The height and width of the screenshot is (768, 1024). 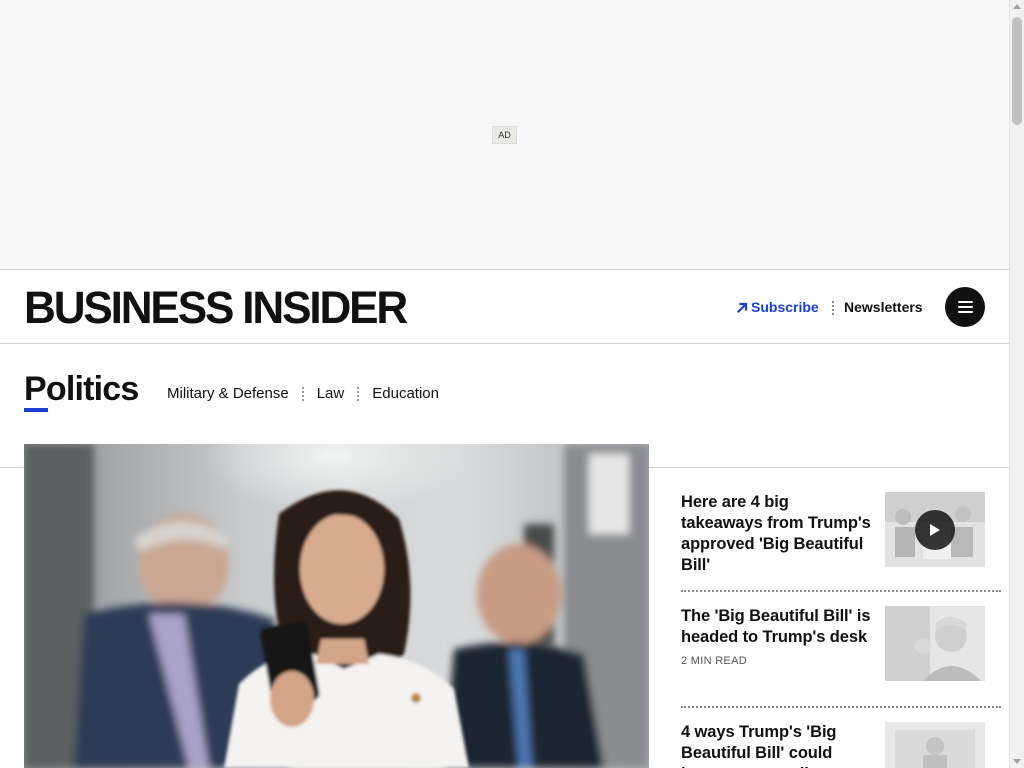 What do you see at coordinates (1017, 71) in the screenshot?
I see `scrollbar-thumb` at bounding box center [1017, 71].